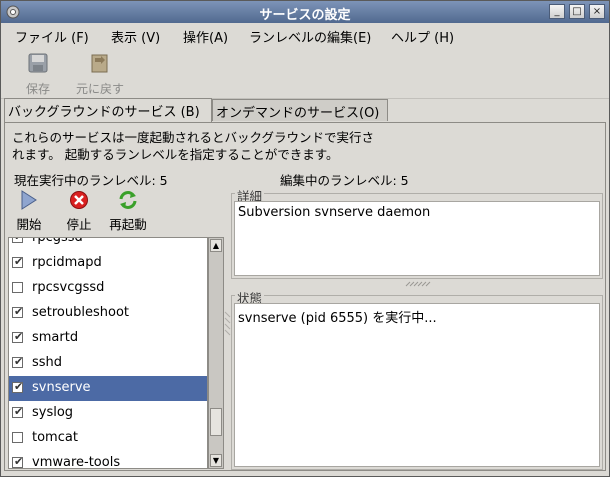 This screenshot has height=477, width=610. I want to click on list-item: tomcat, so click(108, 438).